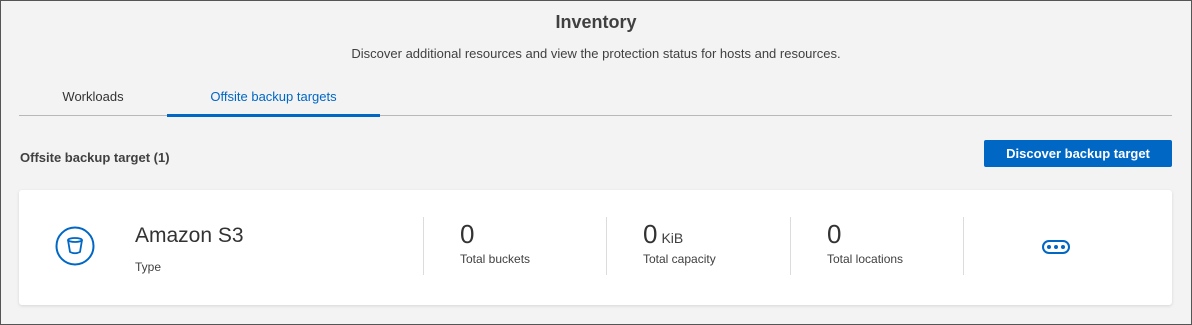 This screenshot has height=325, width=1192. What do you see at coordinates (865, 243) in the screenshot?
I see `metric-total-locations: 0 Total locations` at bounding box center [865, 243].